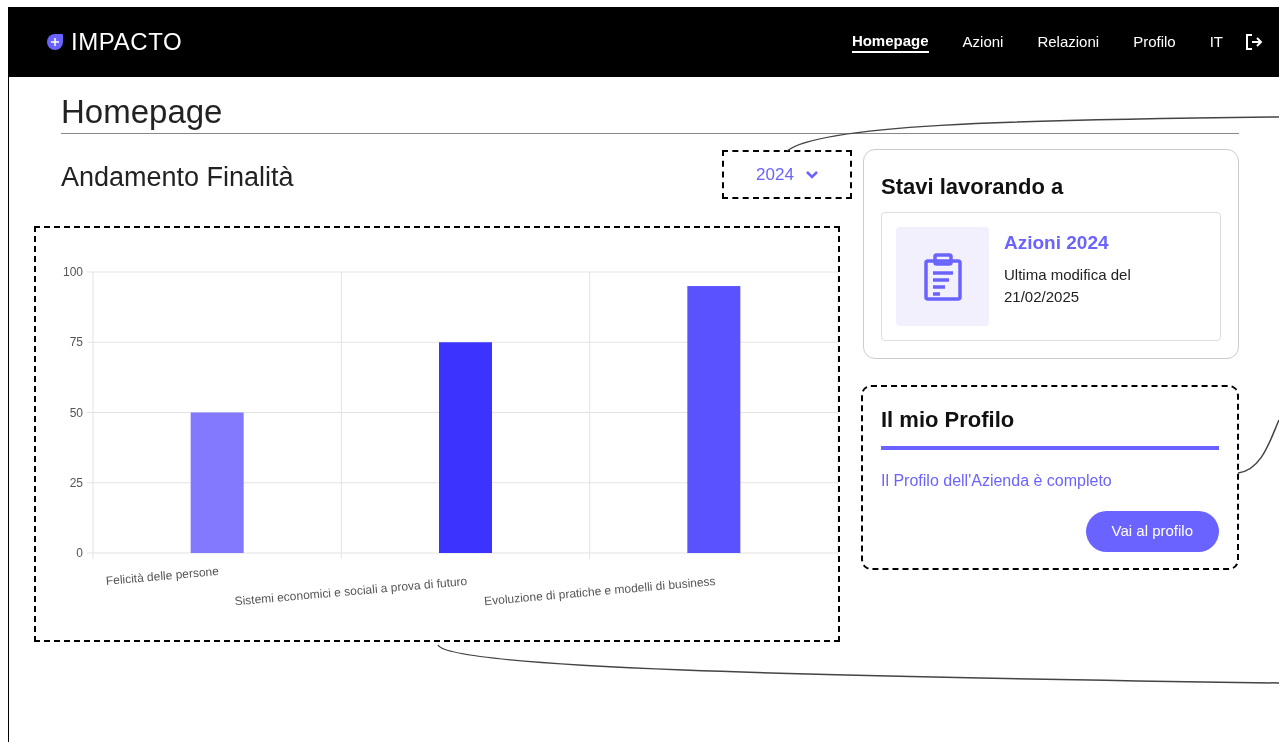 This screenshot has width=1279, height=742. Describe the element at coordinates (162, 576) in the screenshot. I see `axis-category-label: Felicità delle persone` at that location.